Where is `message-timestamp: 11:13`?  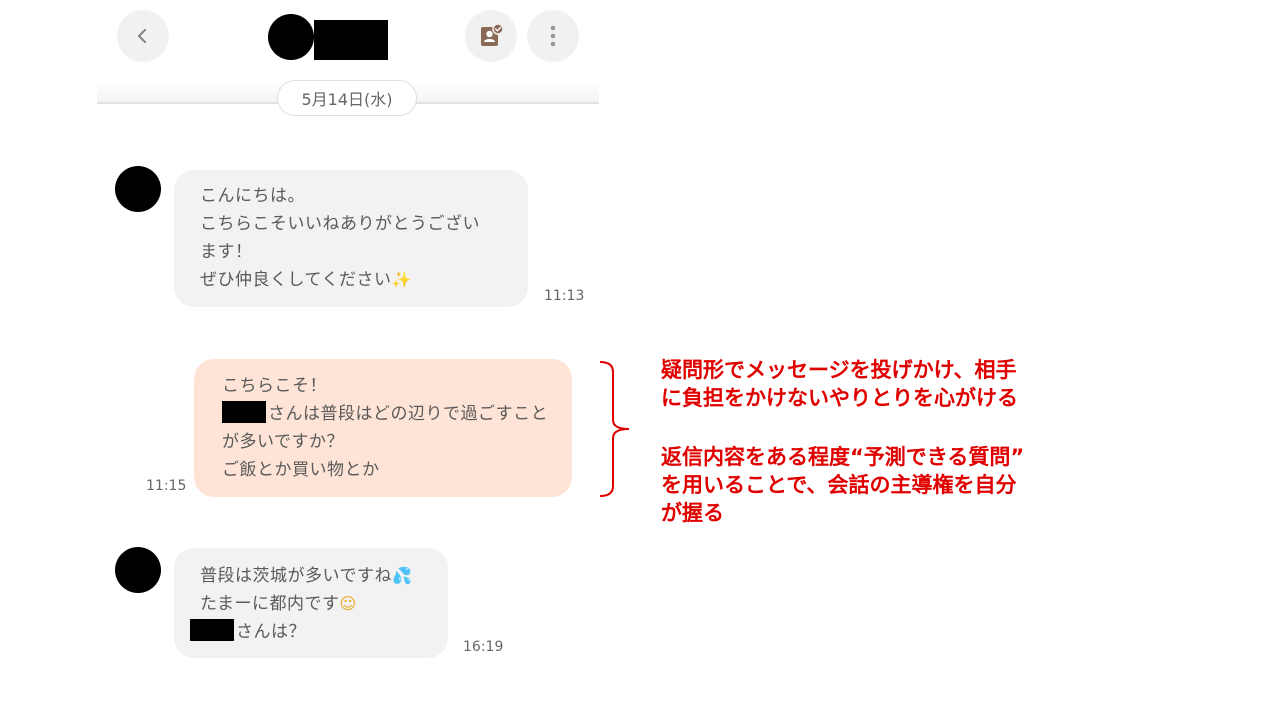
message-timestamp: 11:13 is located at coordinates (564, 296).